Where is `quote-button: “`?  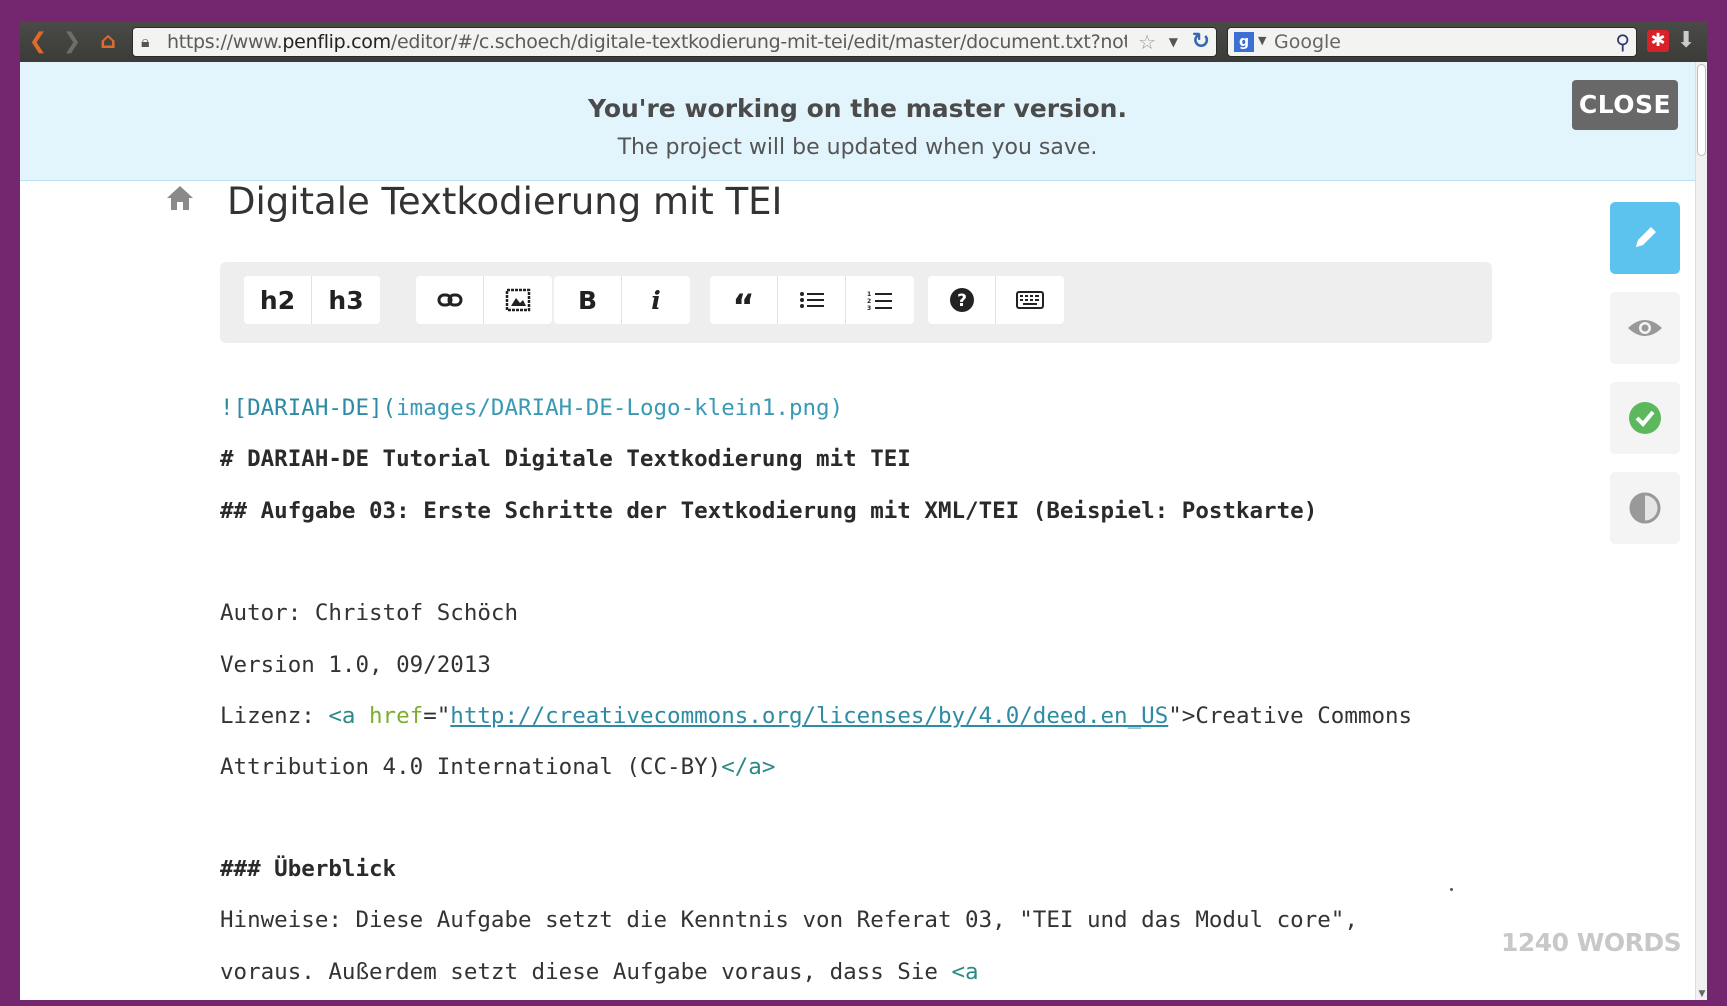 quote-button: “ is located at coordinates (744, 300).